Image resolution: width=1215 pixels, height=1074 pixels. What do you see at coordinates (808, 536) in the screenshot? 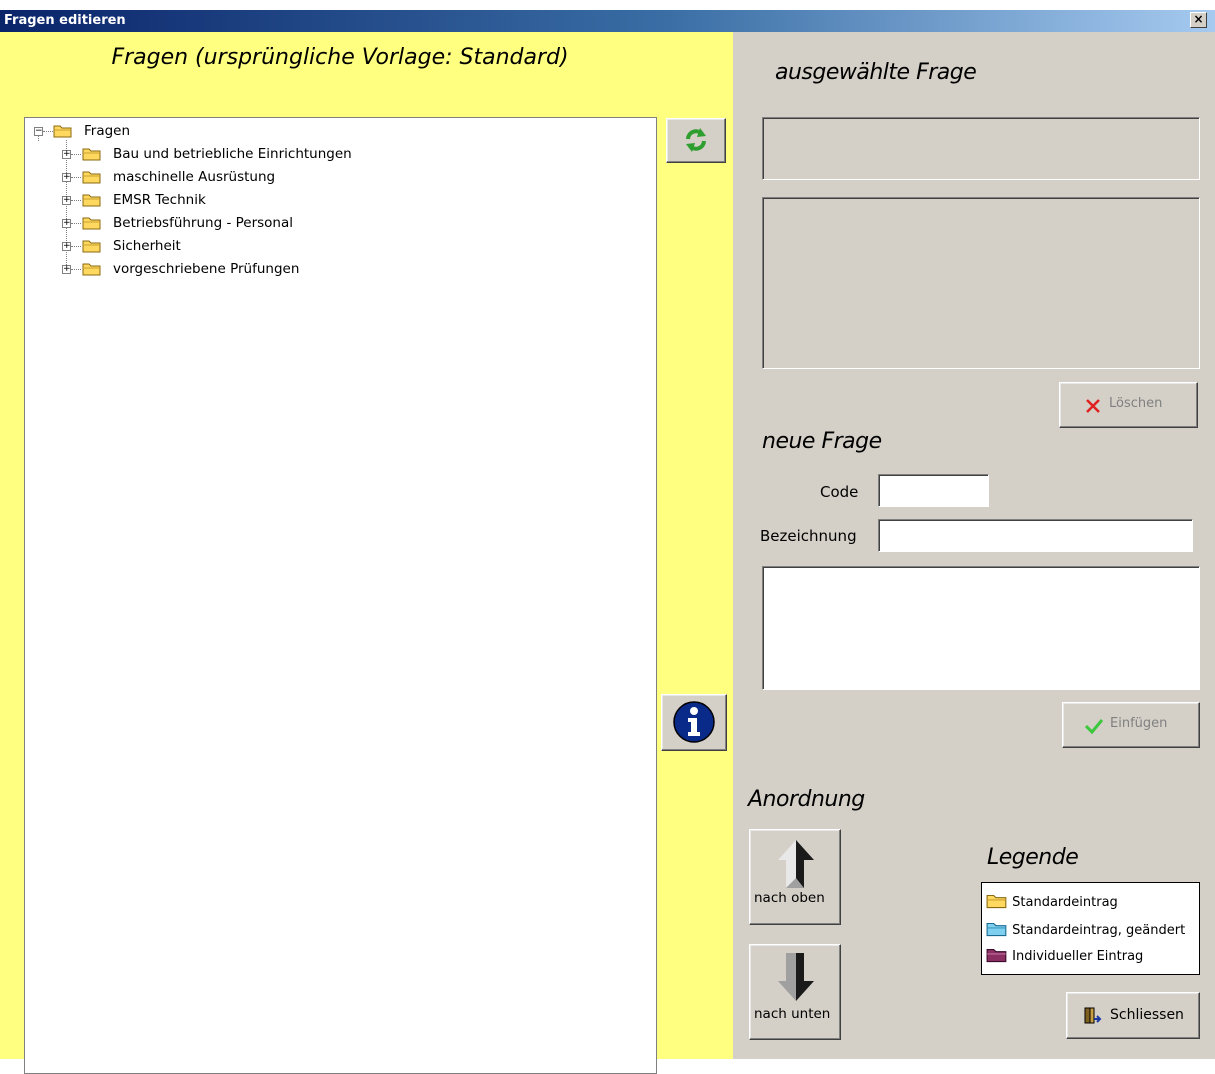
I see `name-label: Bezeichnung` at bounding box center [808, 536].